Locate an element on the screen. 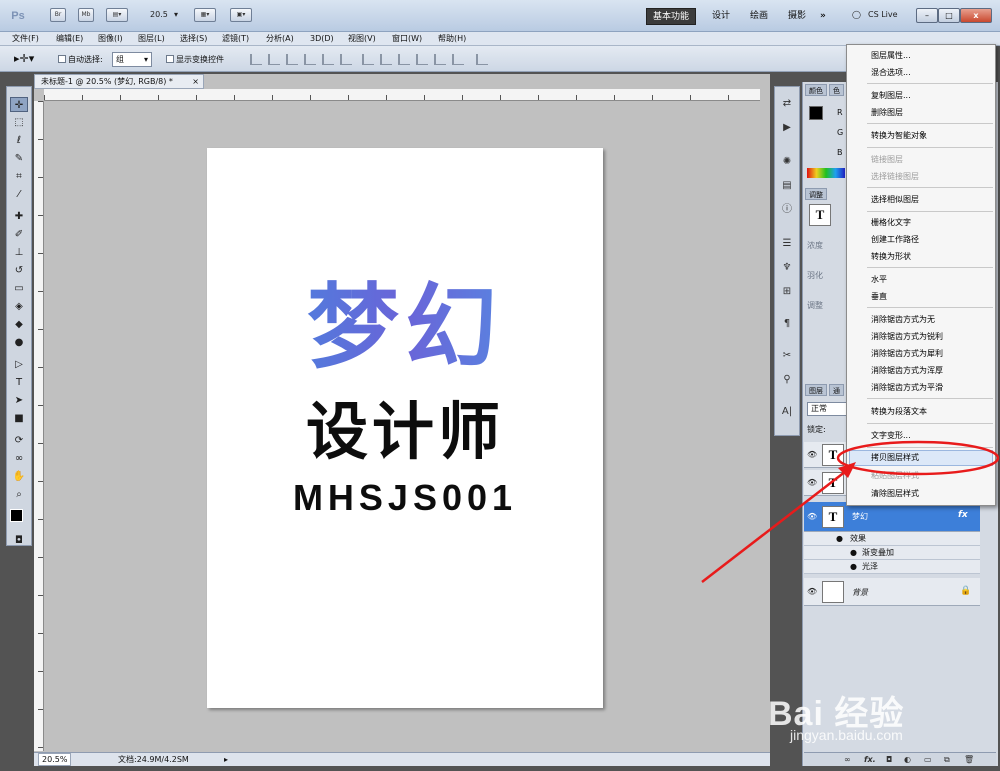  distribute-bottom-icon is located at coordinates (404, 59).